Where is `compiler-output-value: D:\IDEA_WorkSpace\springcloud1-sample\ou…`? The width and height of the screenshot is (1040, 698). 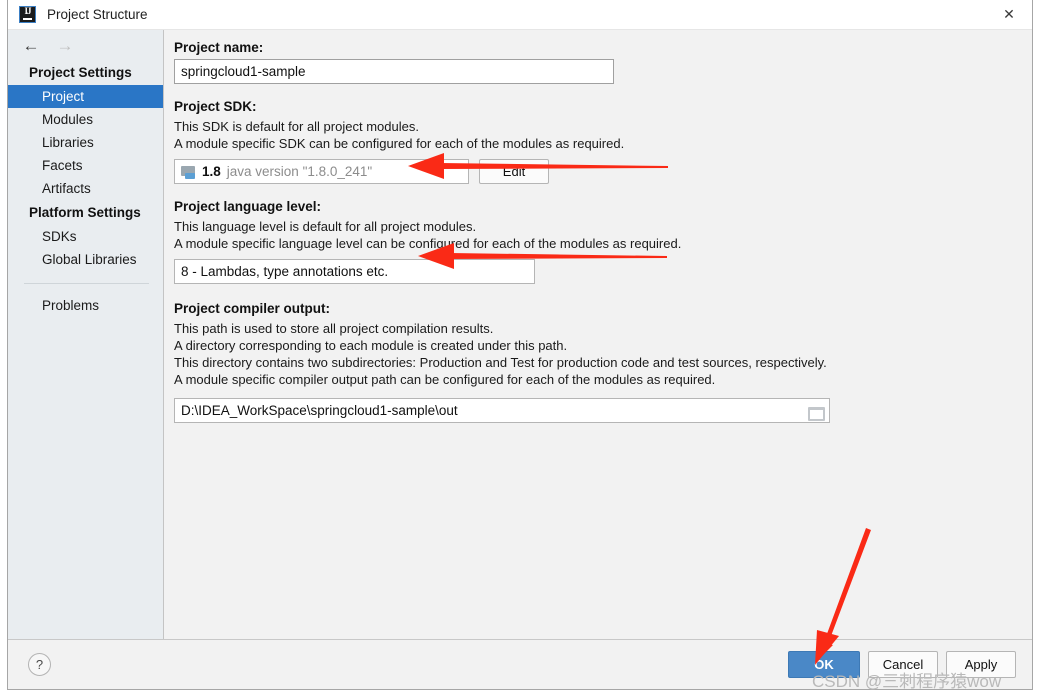 compiler-output-value: D:\IDEA_WorkSpace\springcloud1-sample\ou… is located at coordinates (319, 410).